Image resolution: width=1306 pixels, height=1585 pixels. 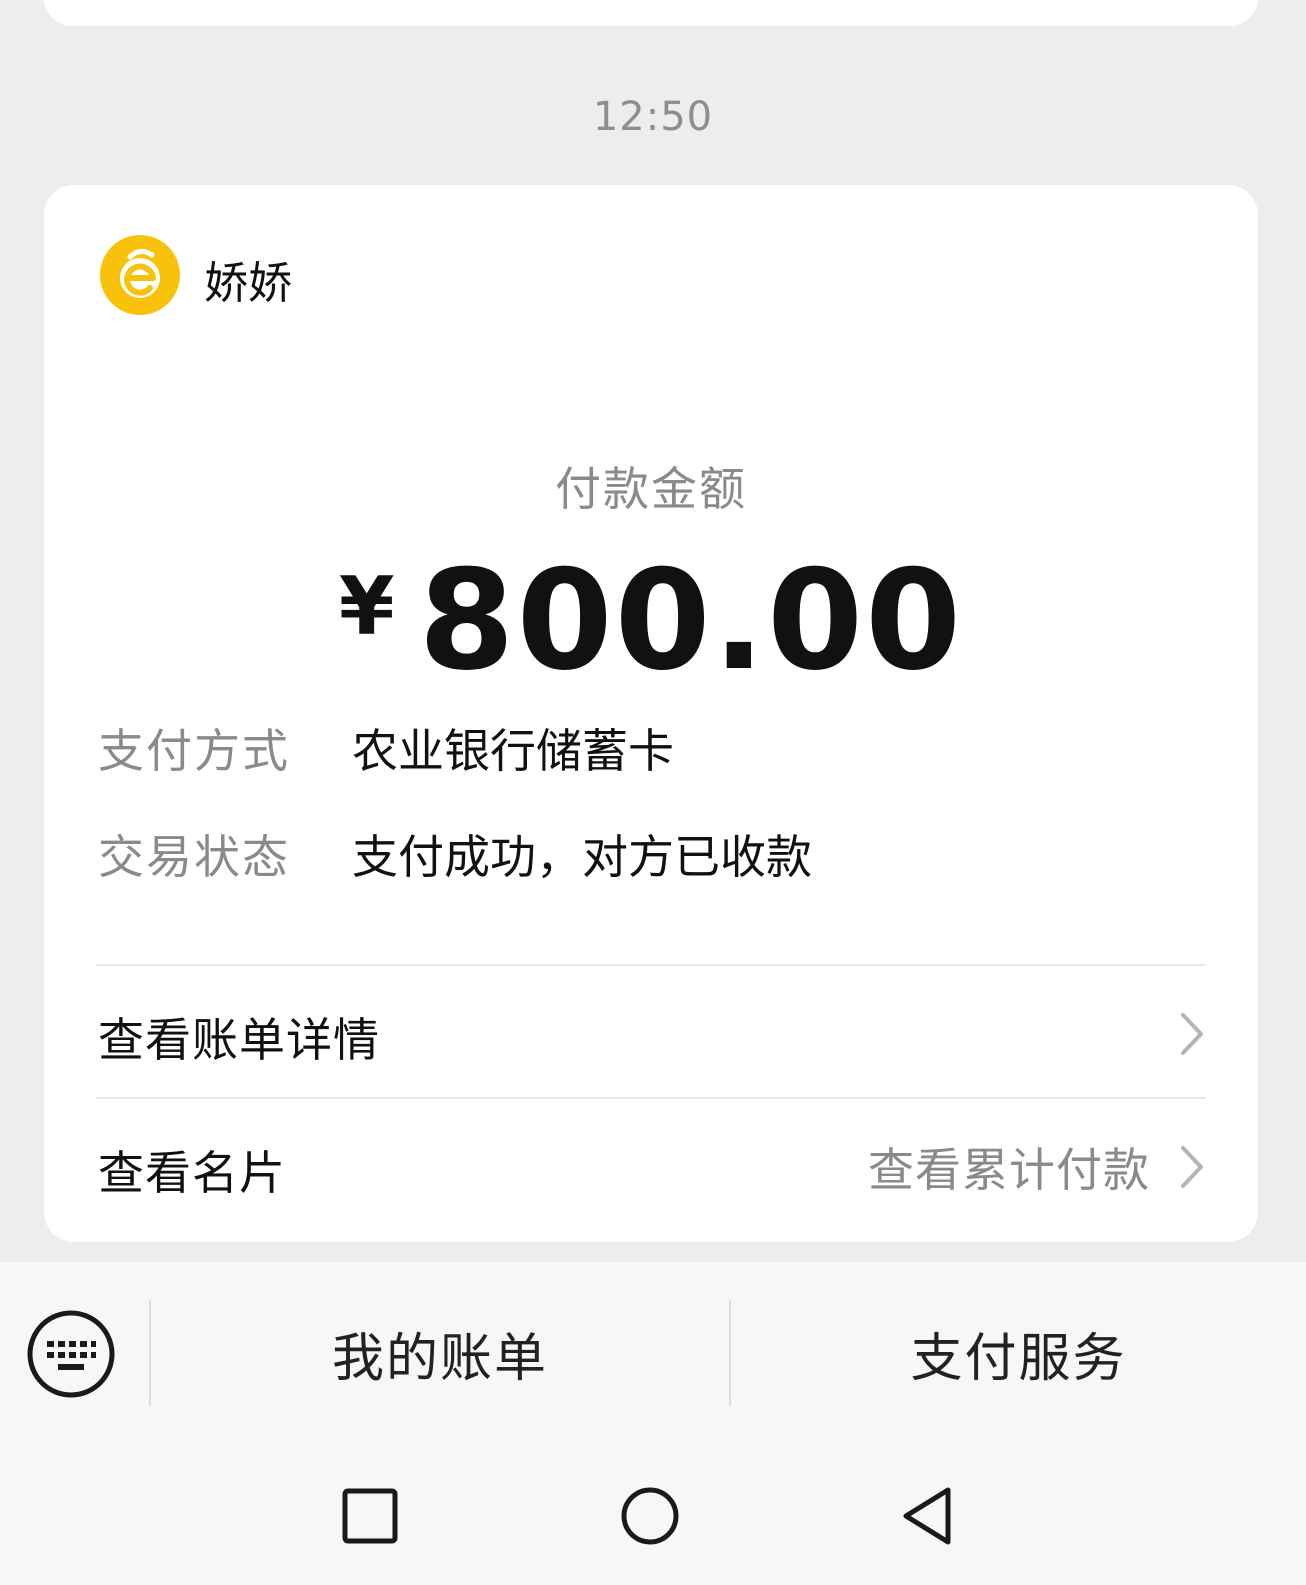 I want to click on view-cumulative-payment-link: 查看累计付款, so click(x=1009, y=1167).